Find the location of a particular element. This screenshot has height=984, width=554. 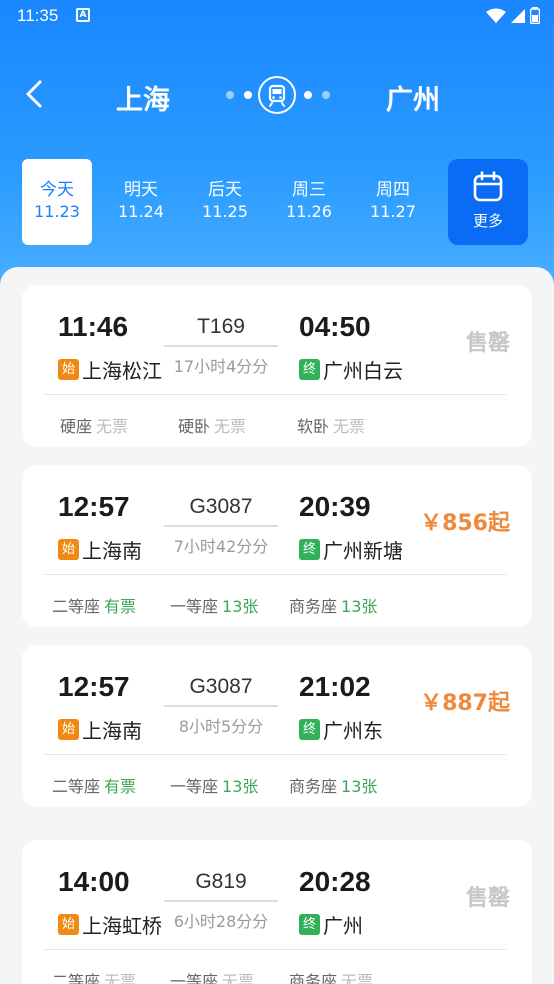

seat-class: 硬卧 无票 is located at coordinates (212, 425).